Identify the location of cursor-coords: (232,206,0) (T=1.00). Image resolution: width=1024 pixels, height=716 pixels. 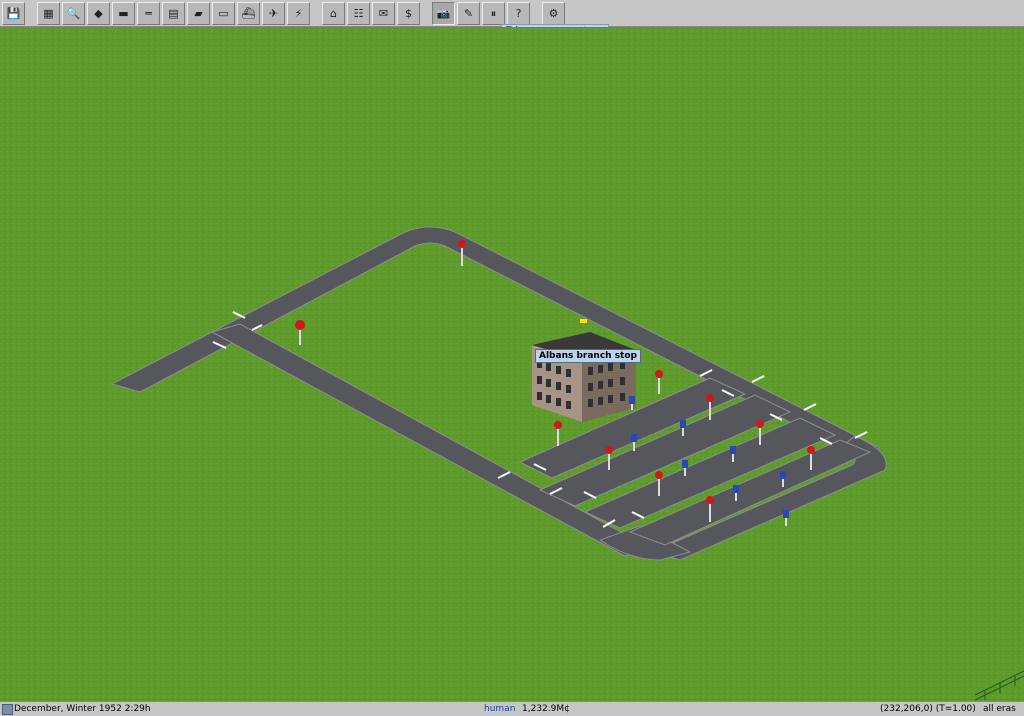
(928, 709).